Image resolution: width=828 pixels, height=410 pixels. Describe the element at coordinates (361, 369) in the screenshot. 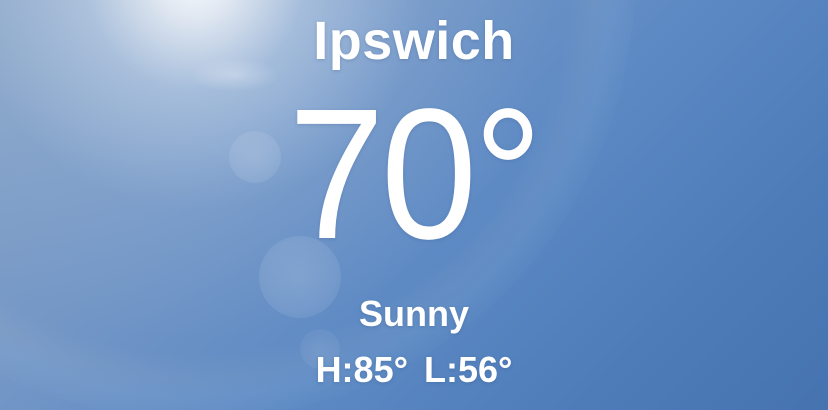

I see `high-temperature: H:85°` at that location.